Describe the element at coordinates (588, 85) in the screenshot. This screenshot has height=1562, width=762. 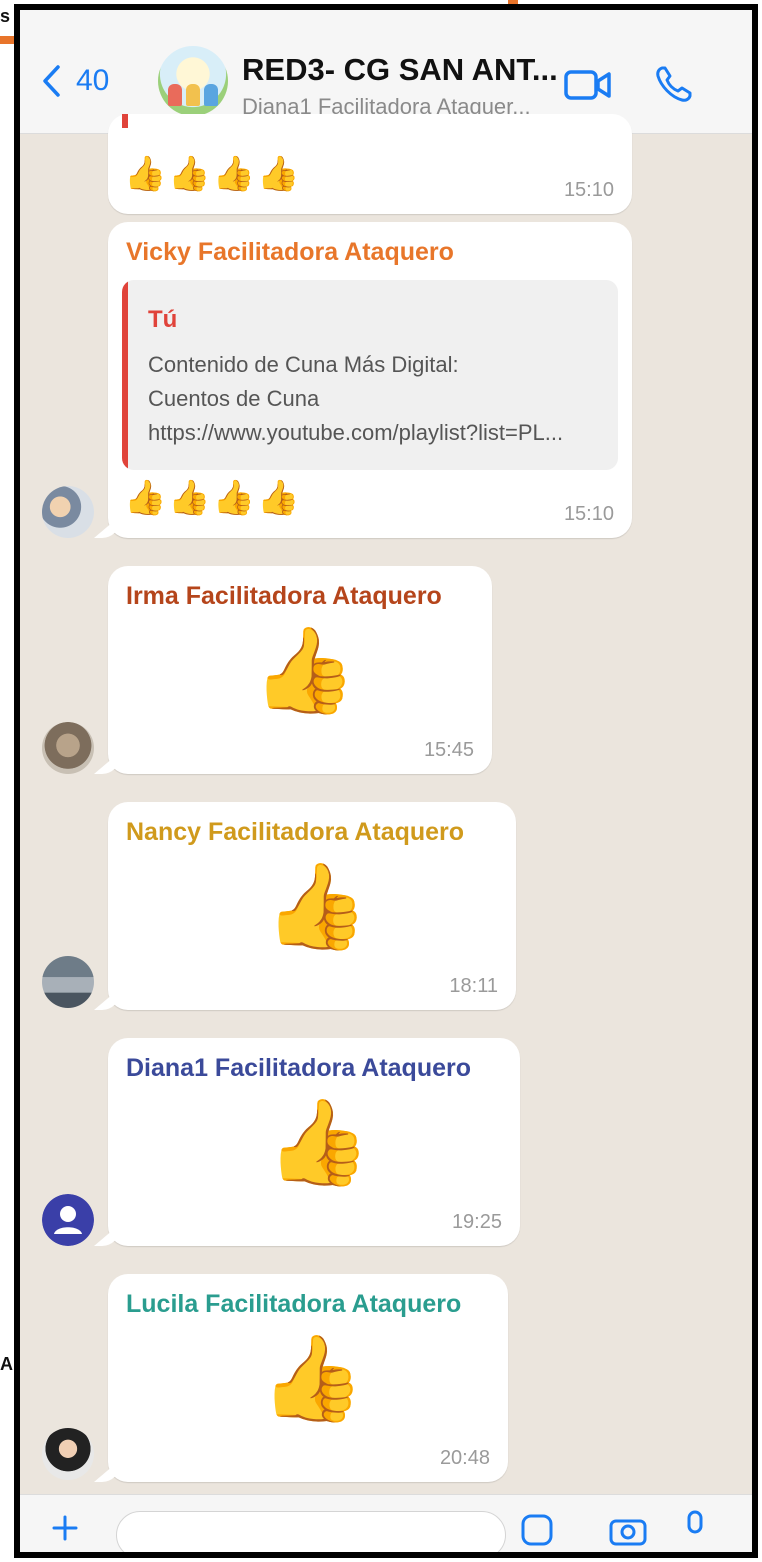
I see `video-call-icon` at that location.